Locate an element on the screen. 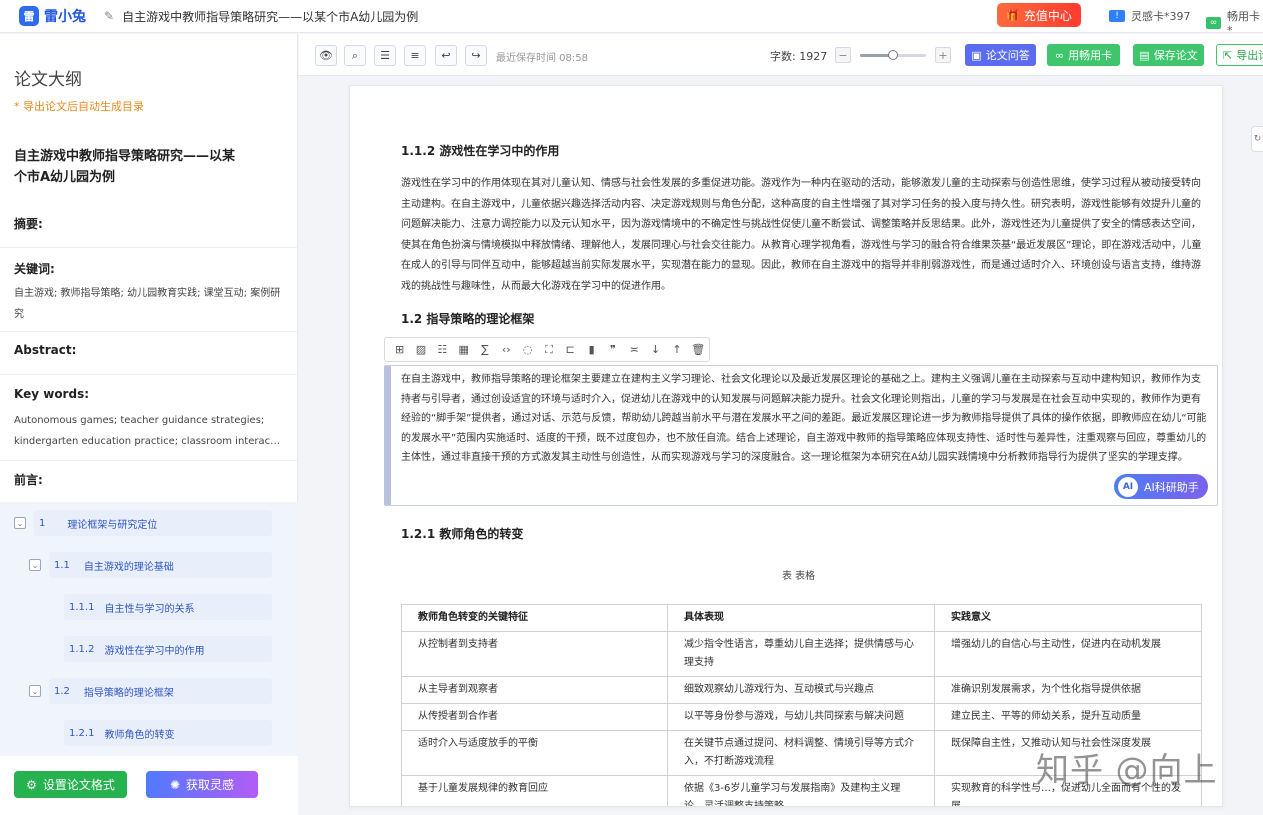 The width and height of the screenshot is (1263, 815). last-saved-time: 最近保存时间 08:58 is located at coordinates (542, 58).